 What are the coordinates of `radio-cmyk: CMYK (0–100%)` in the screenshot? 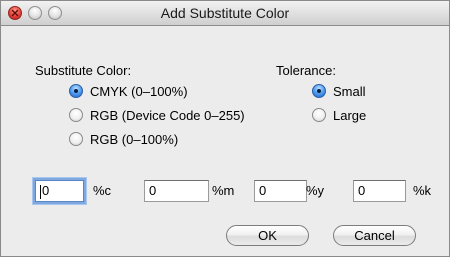 It's located at (128, 91).